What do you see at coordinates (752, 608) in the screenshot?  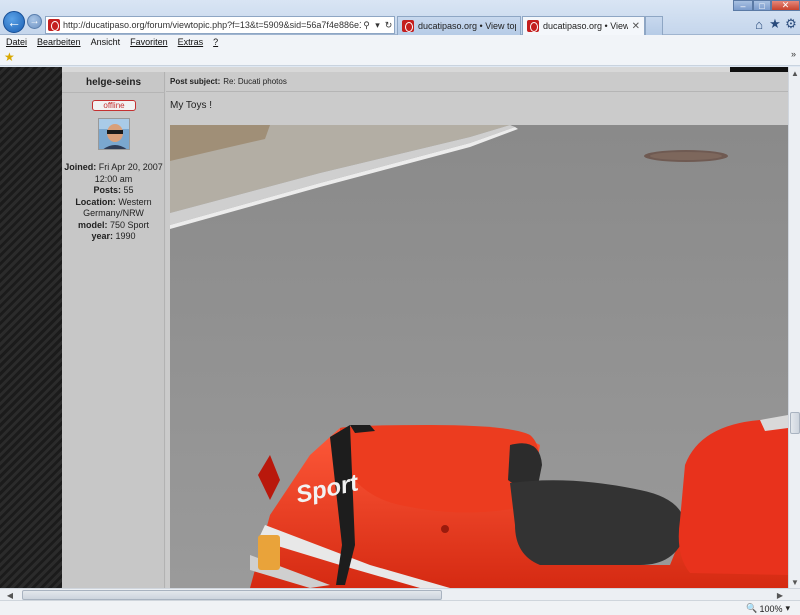 I see `zoom-icon: 🔍` at bounding box center [752, 608].